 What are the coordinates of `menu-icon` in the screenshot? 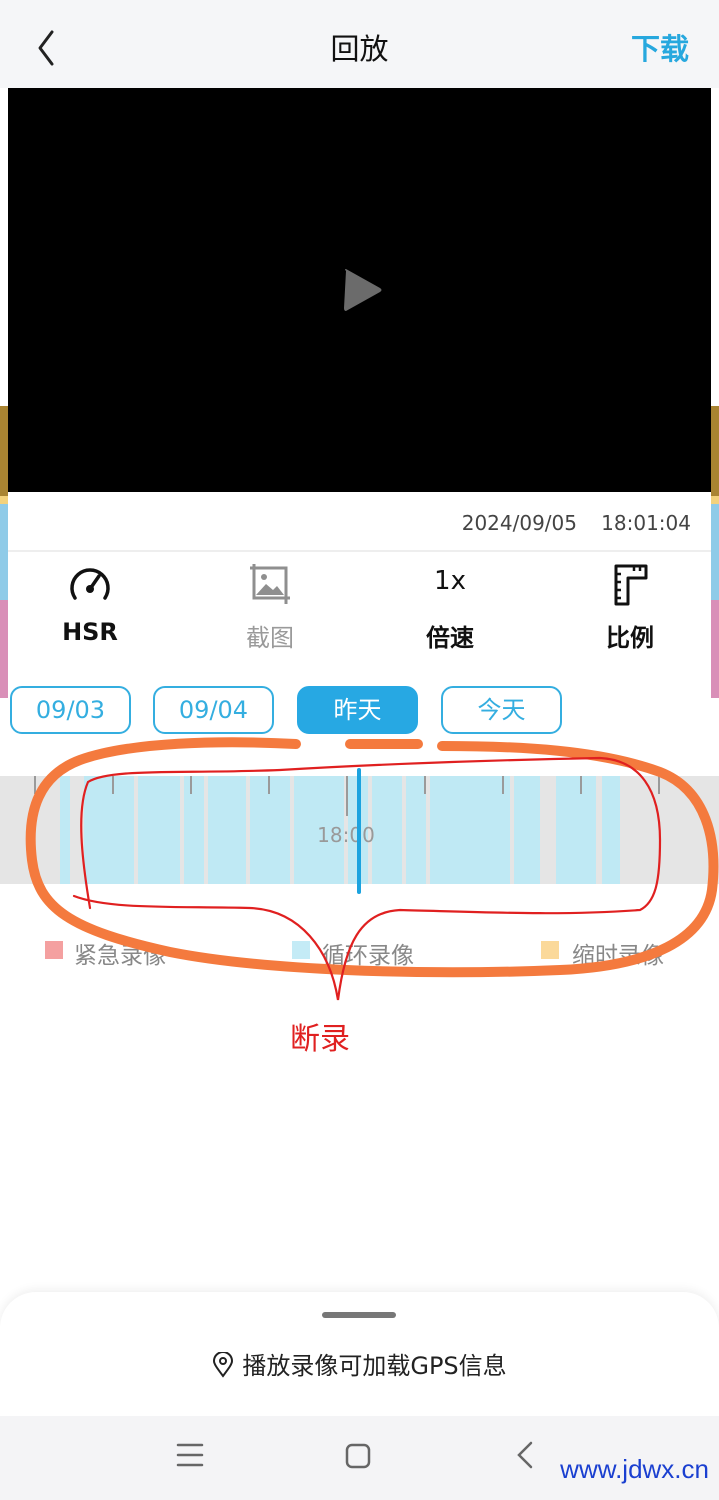 It's located at (190, 1455).